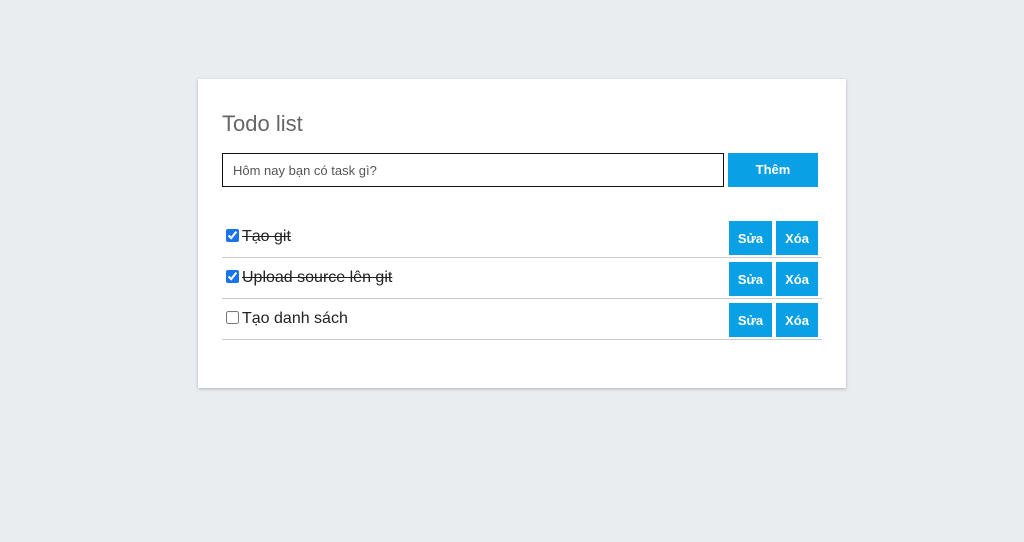 The height and width of the screenshot is (542, 1024). I want to click on add-task-button: Thêm, so click(773, 170).